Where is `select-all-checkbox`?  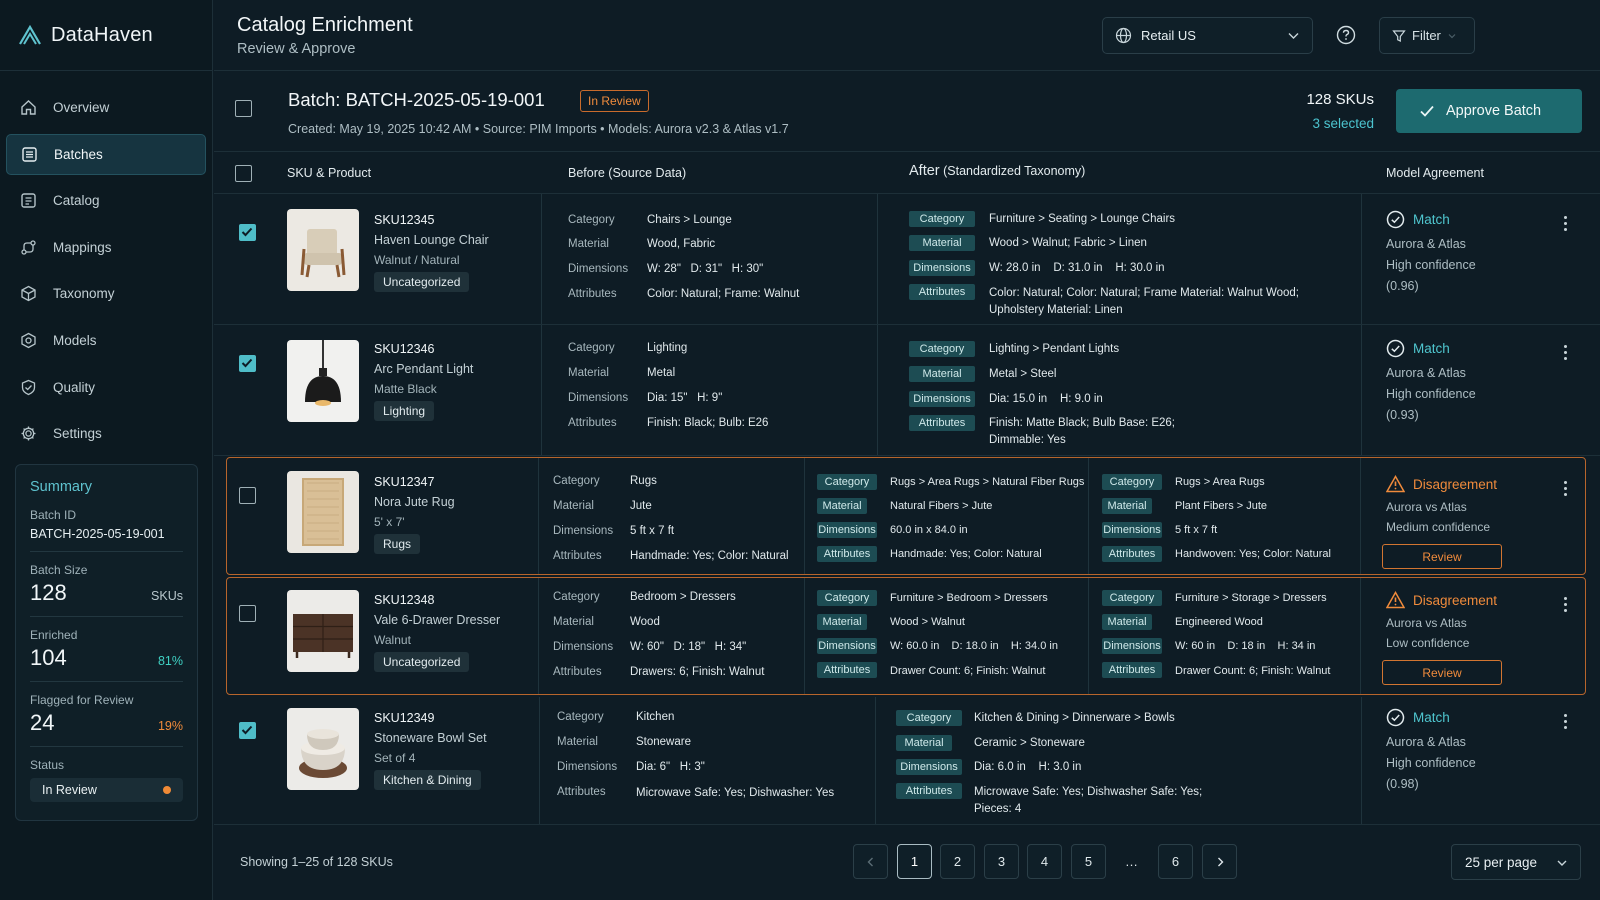
select-all-checkbox is located at coordinates (243, 173).